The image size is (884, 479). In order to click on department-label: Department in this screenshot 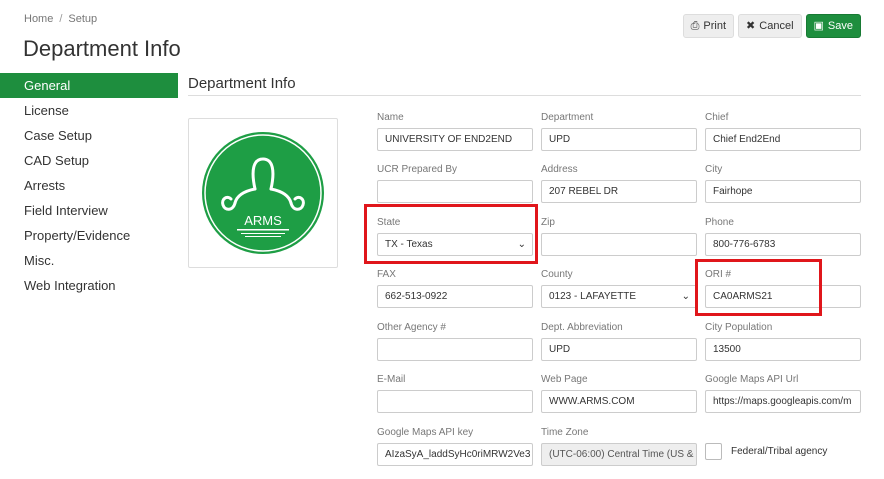, I will do `click(567, 117)`.